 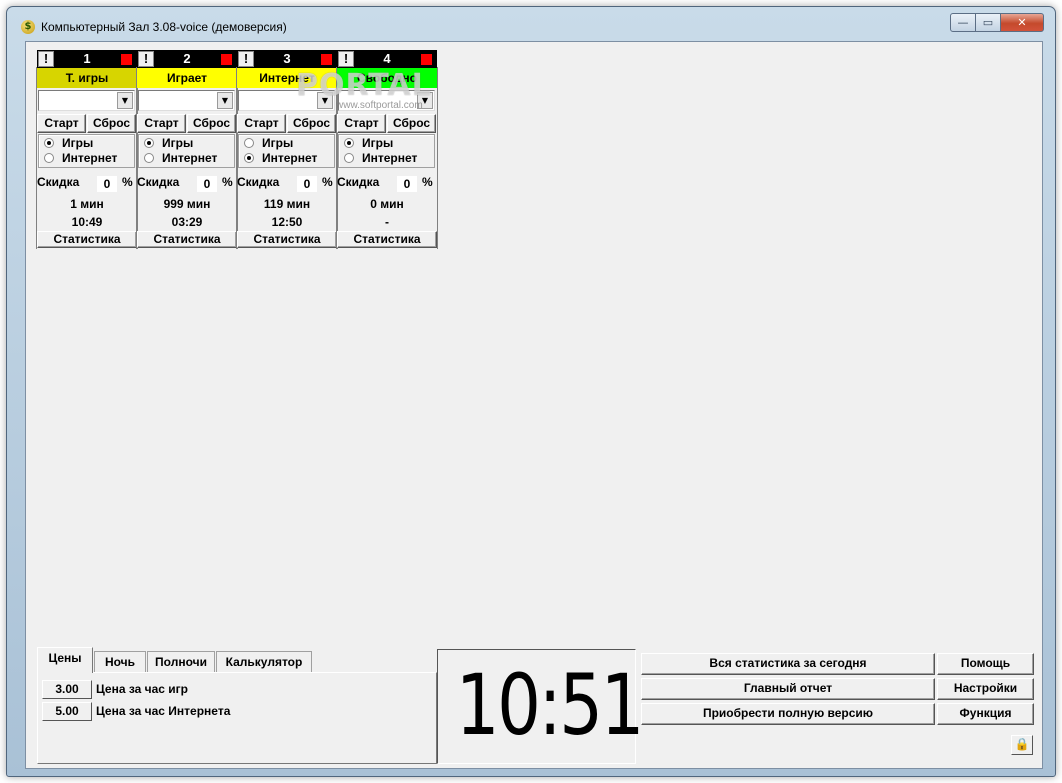 I want to click on tab-prices: Цены, so click(x=65, y=660).